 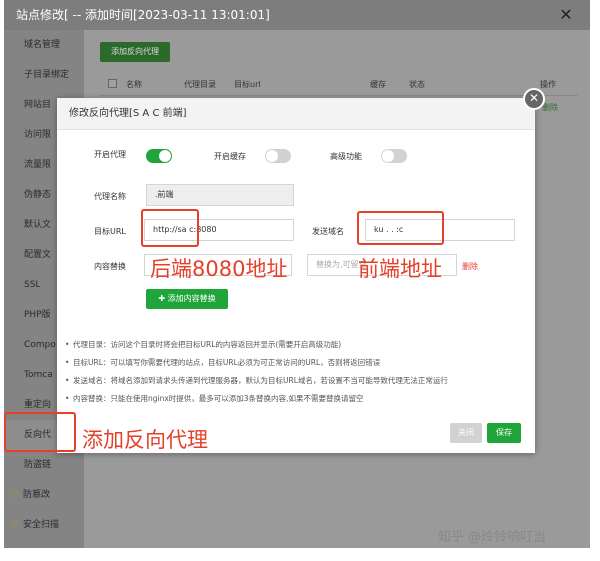 What do you see at coordinates (339, 84) in the screenshot?
I see `proxy-table-header: 名称 代理目录 目标url 缓存 状态 操作` at bounding box center [339, 84].